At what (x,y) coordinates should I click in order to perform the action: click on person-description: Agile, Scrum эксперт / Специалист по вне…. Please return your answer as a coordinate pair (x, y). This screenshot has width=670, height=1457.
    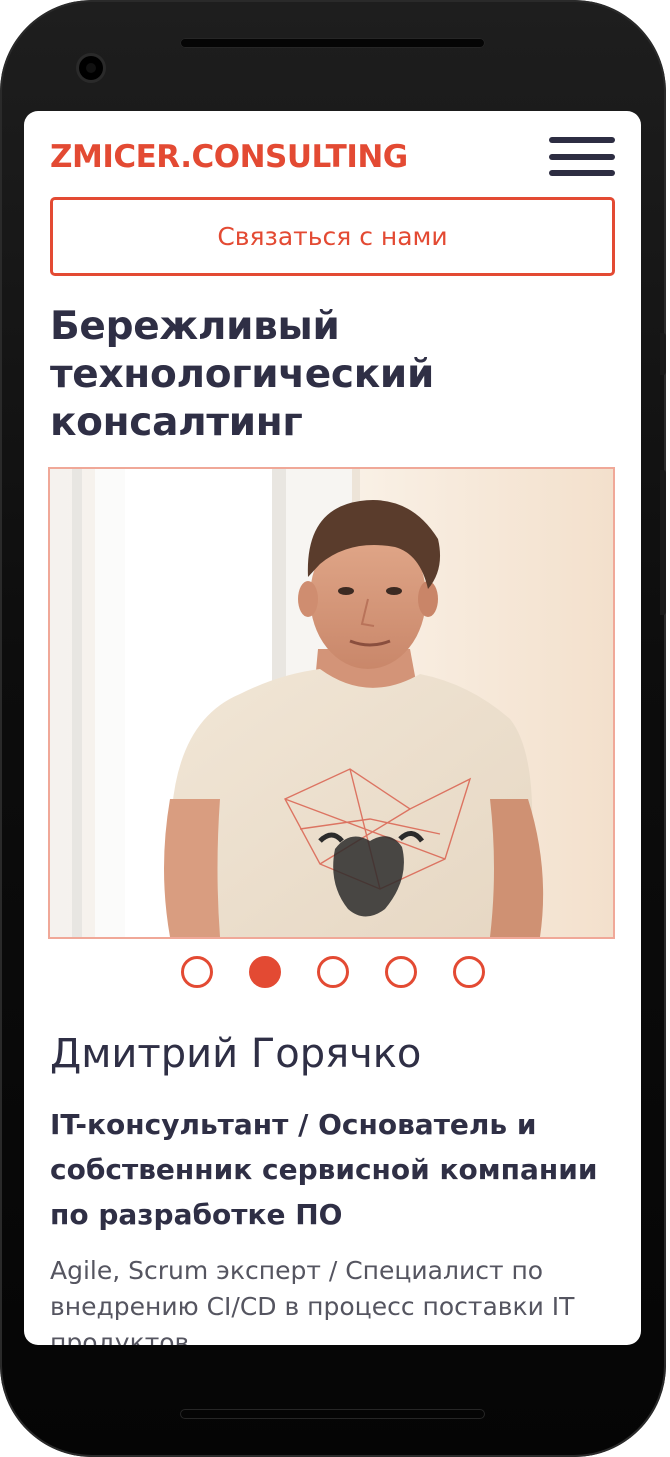
    Looking at the image, I should click on (312, 1300).